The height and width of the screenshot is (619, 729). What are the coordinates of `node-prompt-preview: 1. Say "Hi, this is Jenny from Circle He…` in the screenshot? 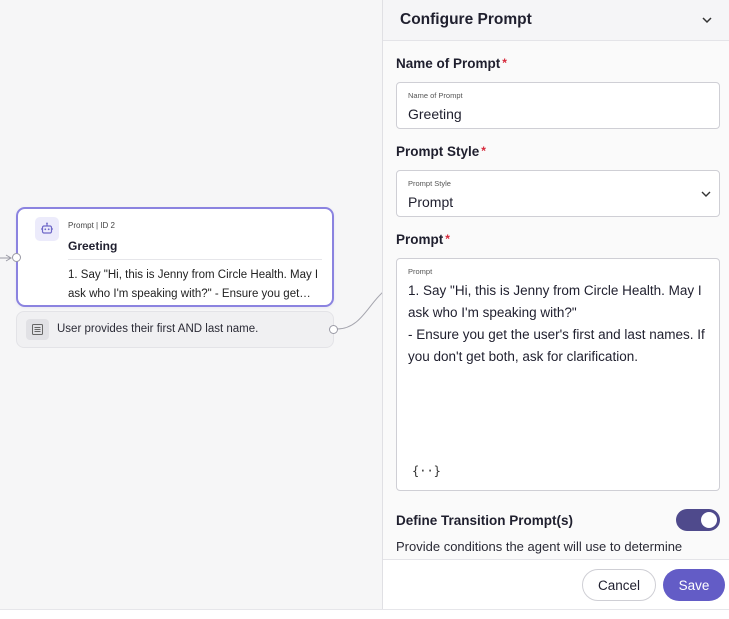 It's located at (193, 284).